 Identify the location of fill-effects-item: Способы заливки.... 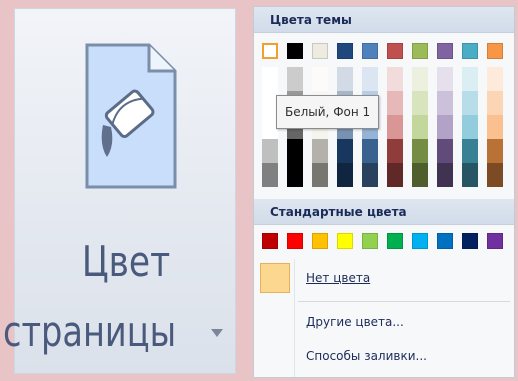
(366, 356).